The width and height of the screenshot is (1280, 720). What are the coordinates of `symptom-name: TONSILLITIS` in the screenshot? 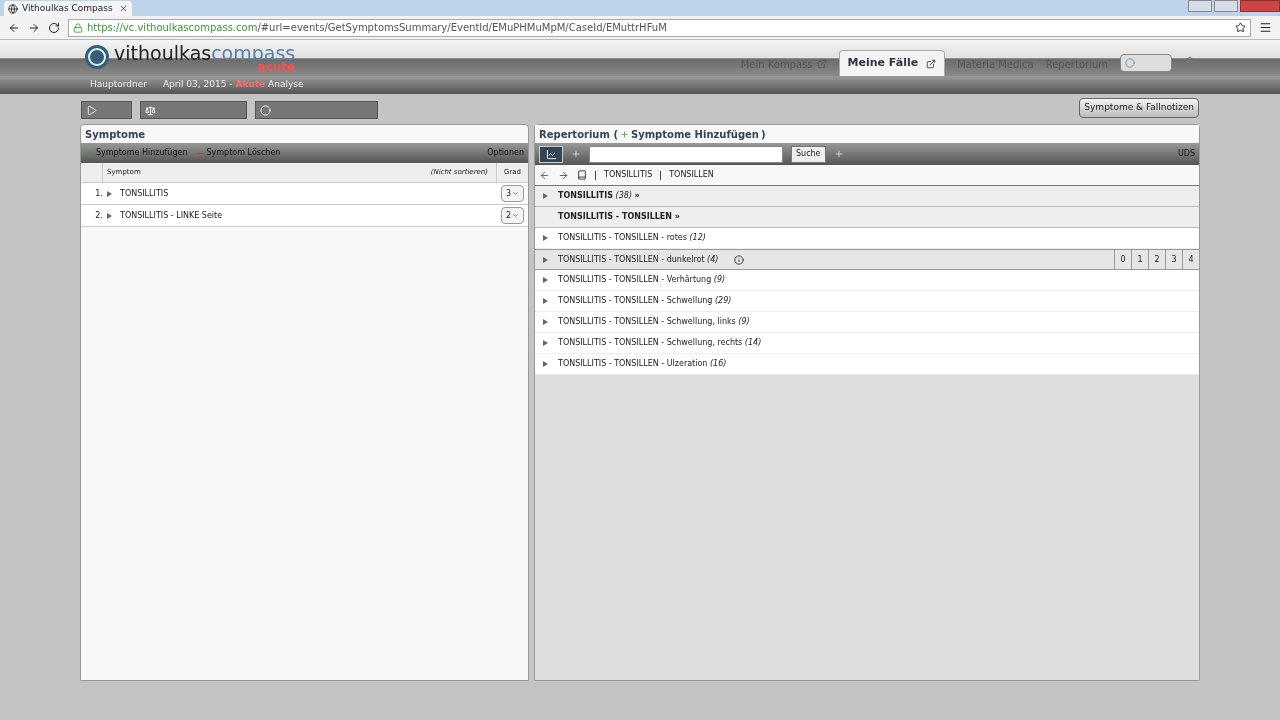 It's located at (144, 193).